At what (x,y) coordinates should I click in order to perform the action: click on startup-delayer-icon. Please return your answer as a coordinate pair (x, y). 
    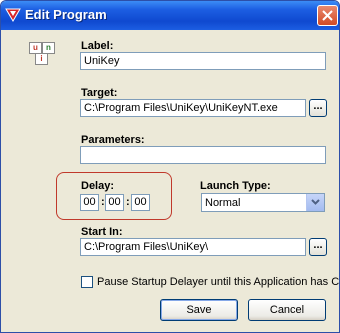
    Looking at the image, I should click on (13, 15).